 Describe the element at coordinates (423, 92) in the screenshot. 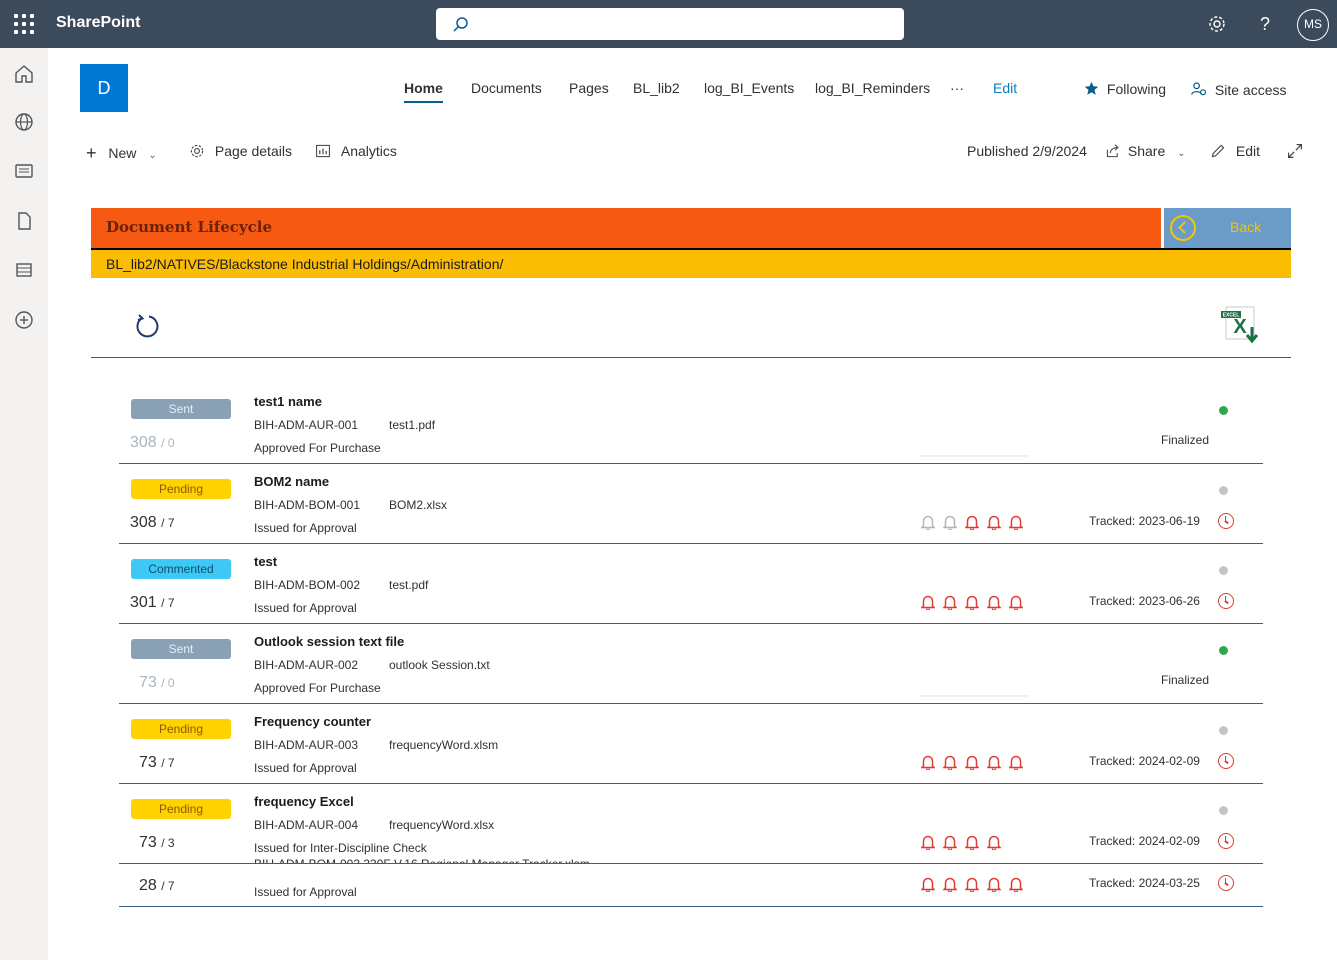

I see `nav-home: Home` at that location.